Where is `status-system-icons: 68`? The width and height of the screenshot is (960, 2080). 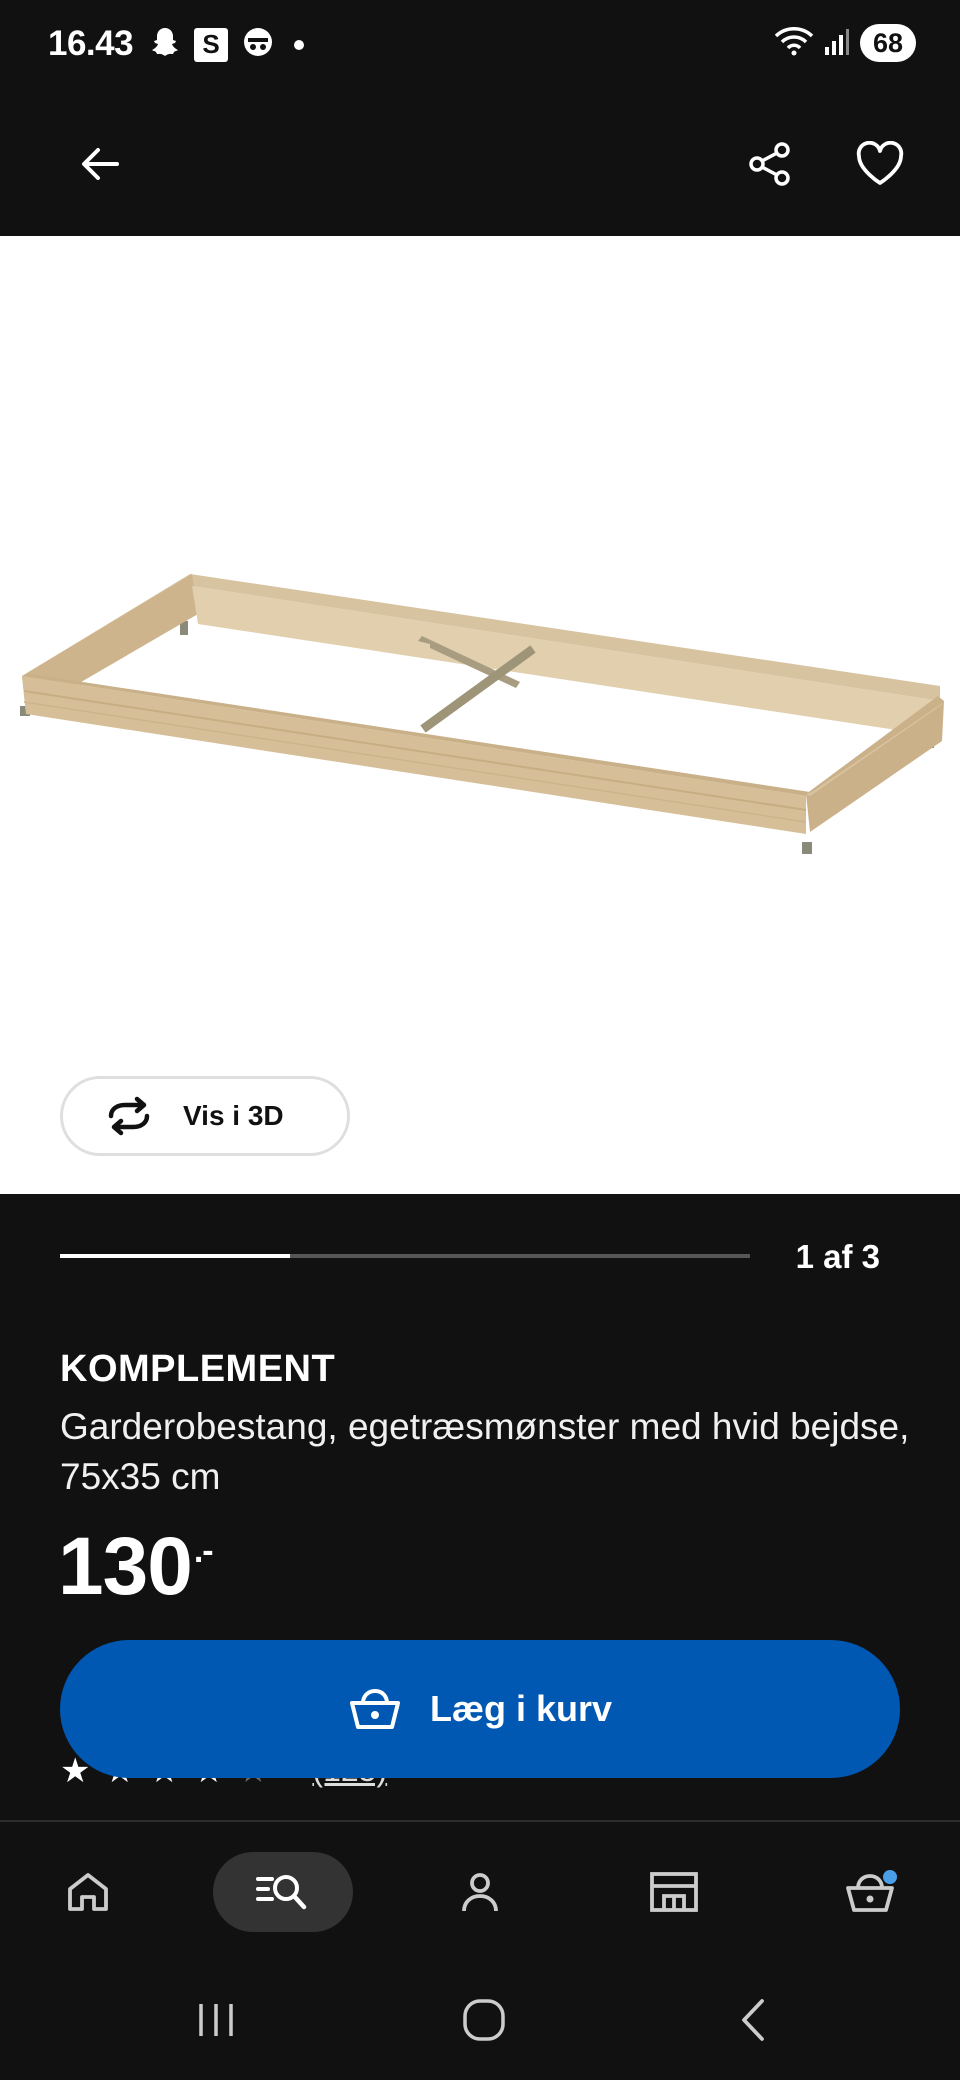 status-system-icons: 68 is located at coordinates (845, 43).